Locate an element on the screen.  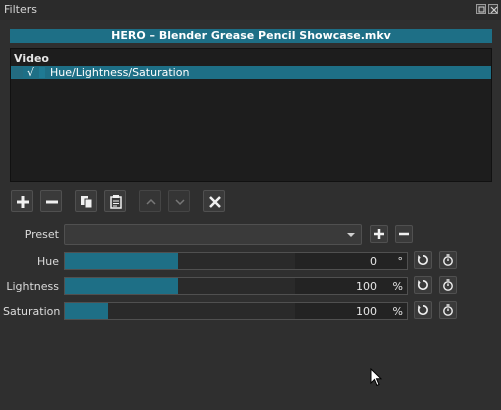
paste-icon is located at coordinates (116, 202).